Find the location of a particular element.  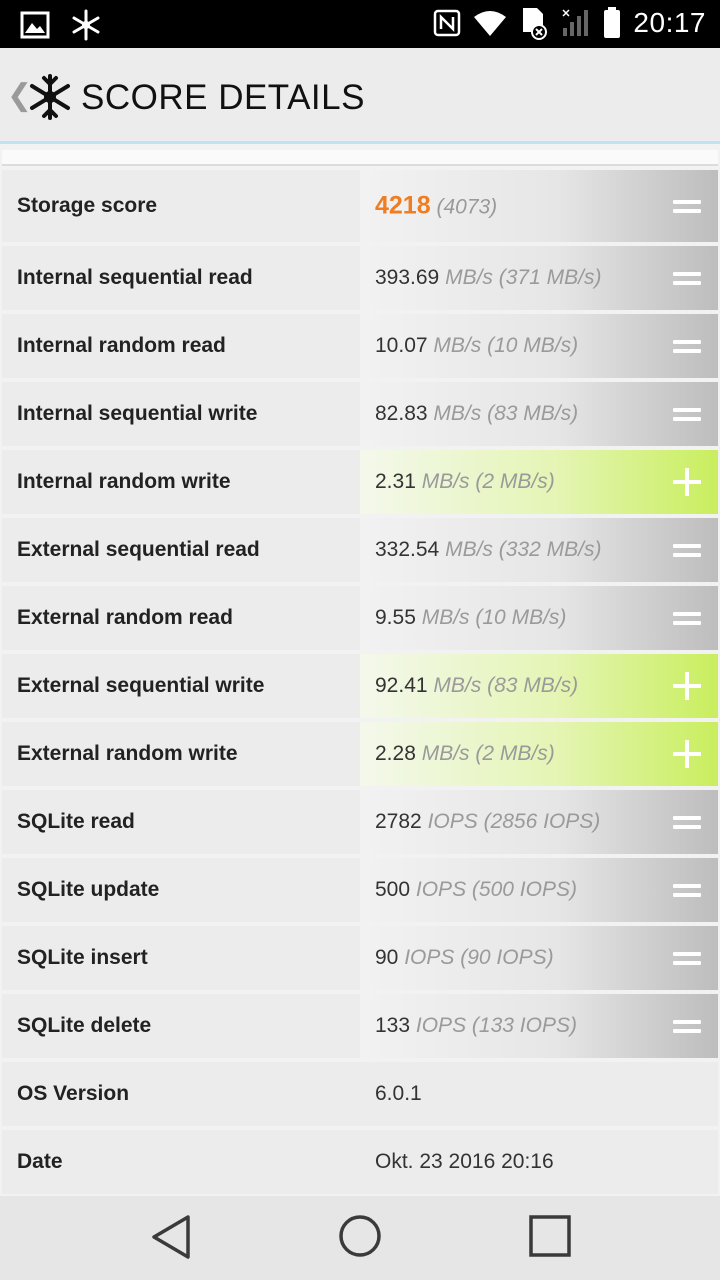

navigation-bar is located at coordinates (360, 1238).